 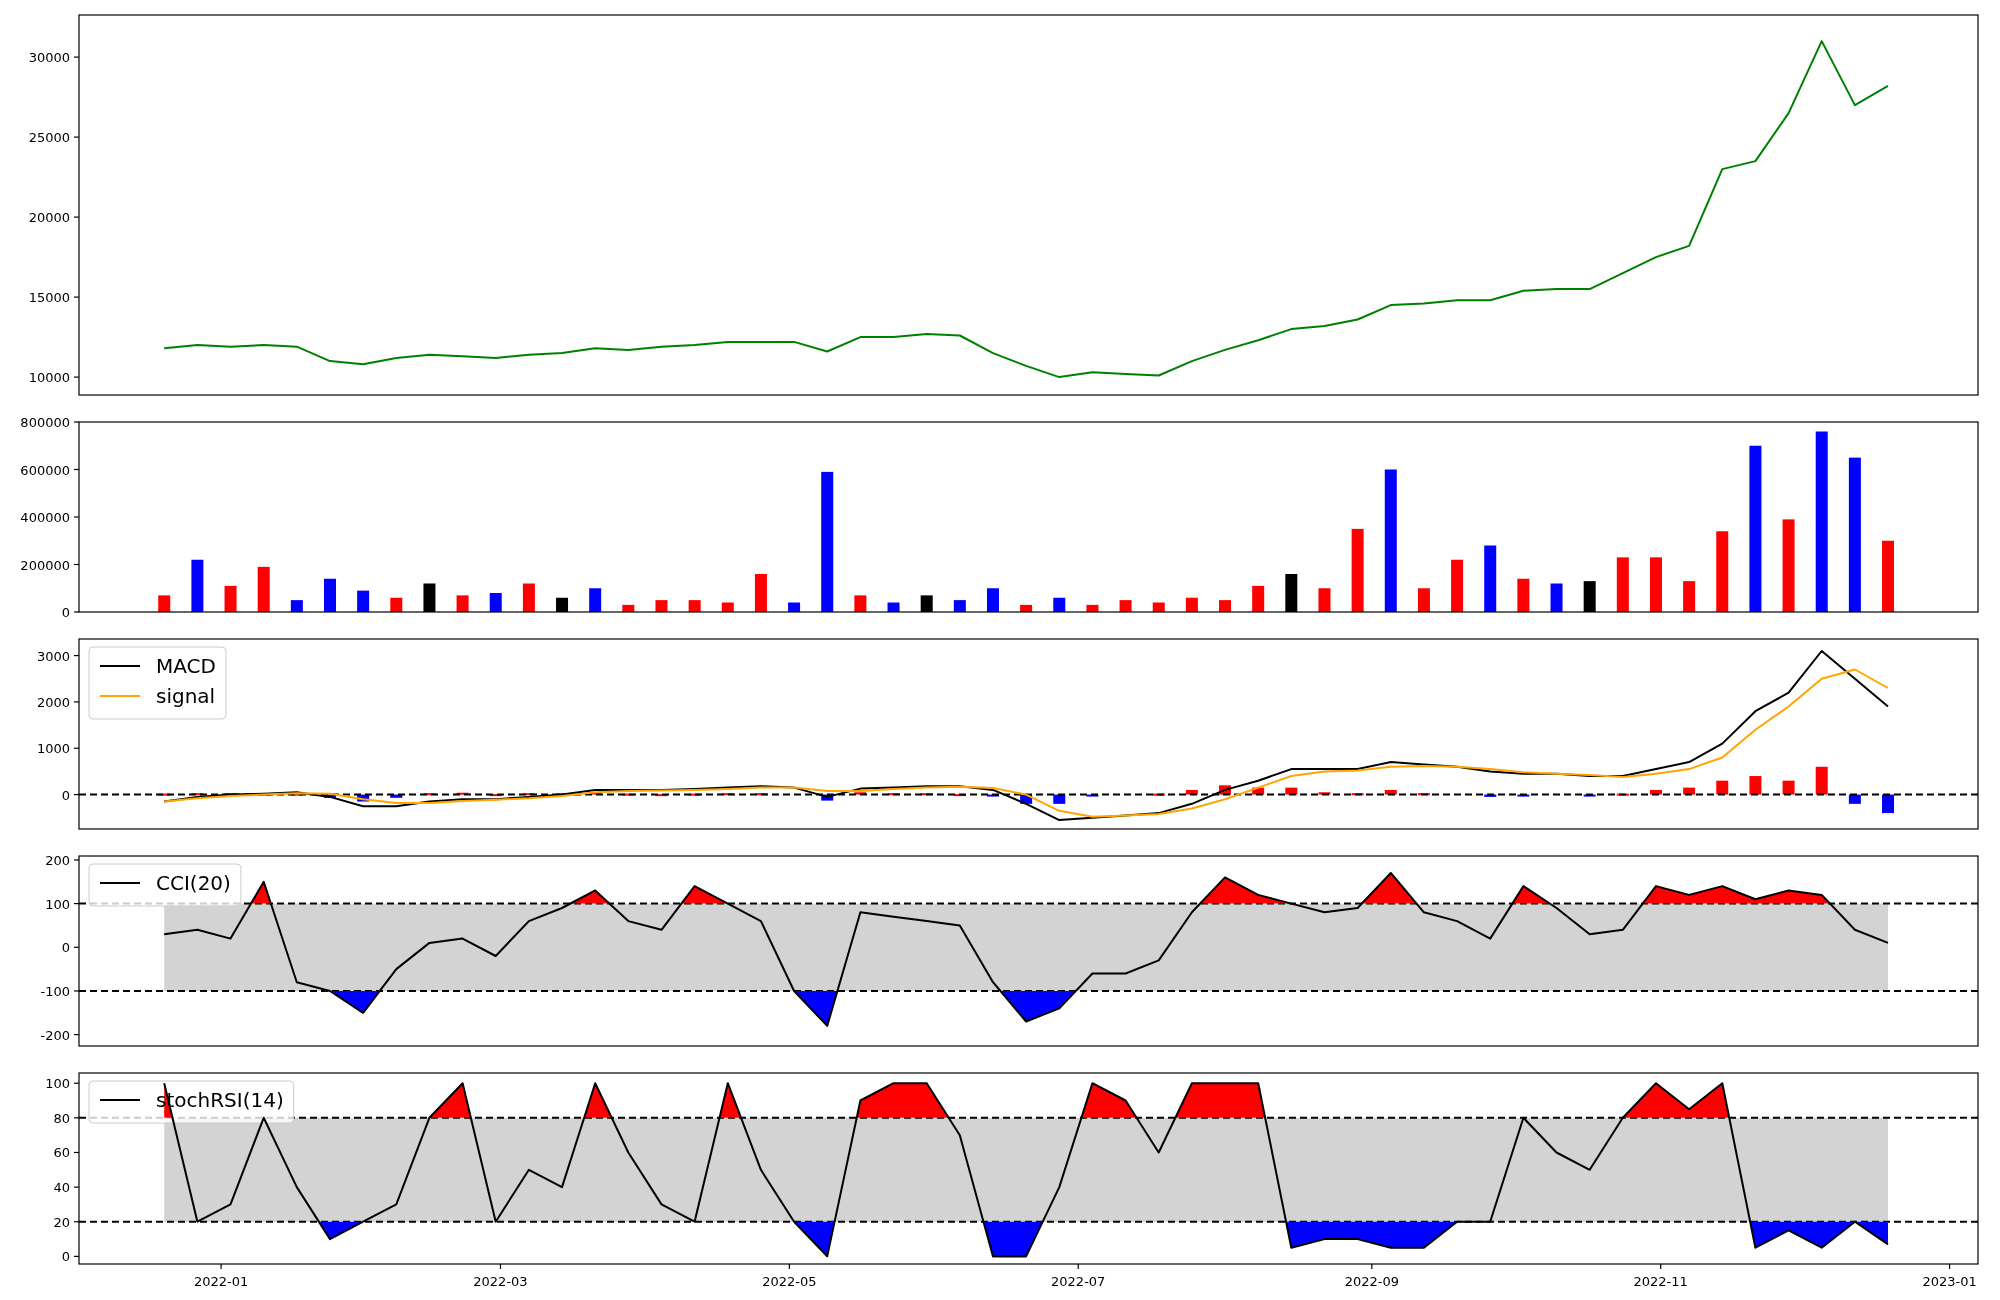 I want to click on tick-label: 20000, so click(x=49, y=218).